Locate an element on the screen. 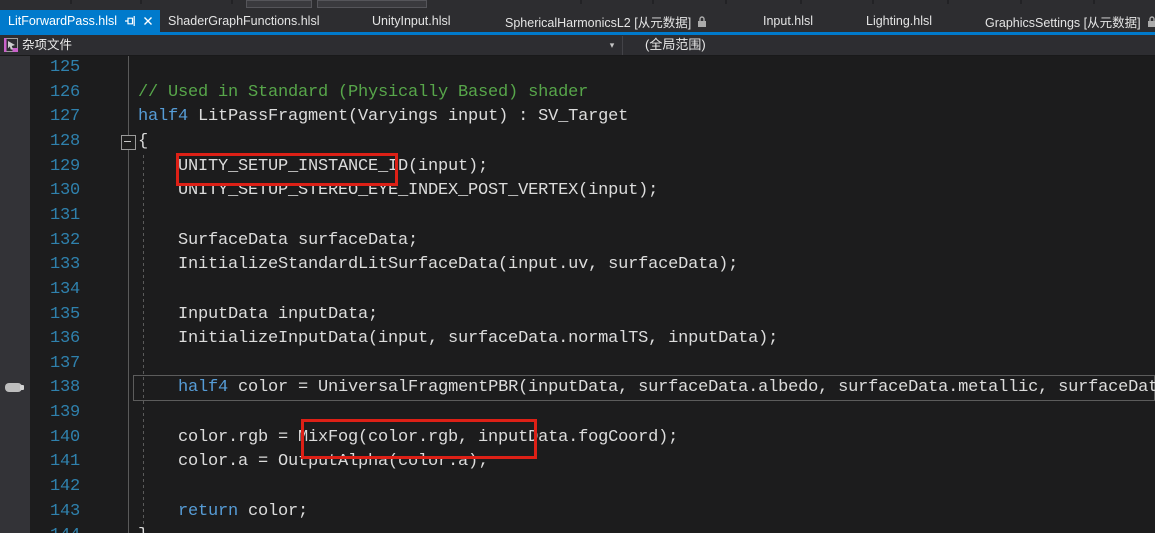 The height and width of the screenshot is (533, 1155). line-number-126: 126 is located at coordinates (64, 92).